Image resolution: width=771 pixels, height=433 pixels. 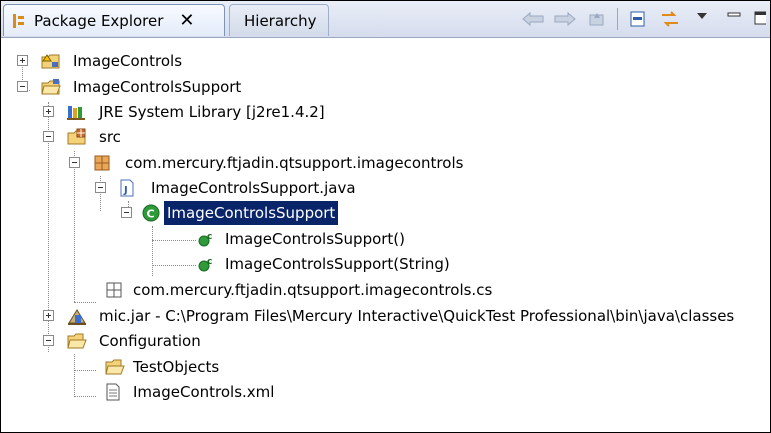 What do you see at coordinates (565, 19) in the screenshot?
I see `forward-arrow-icon` at bounding box center [565, 19].